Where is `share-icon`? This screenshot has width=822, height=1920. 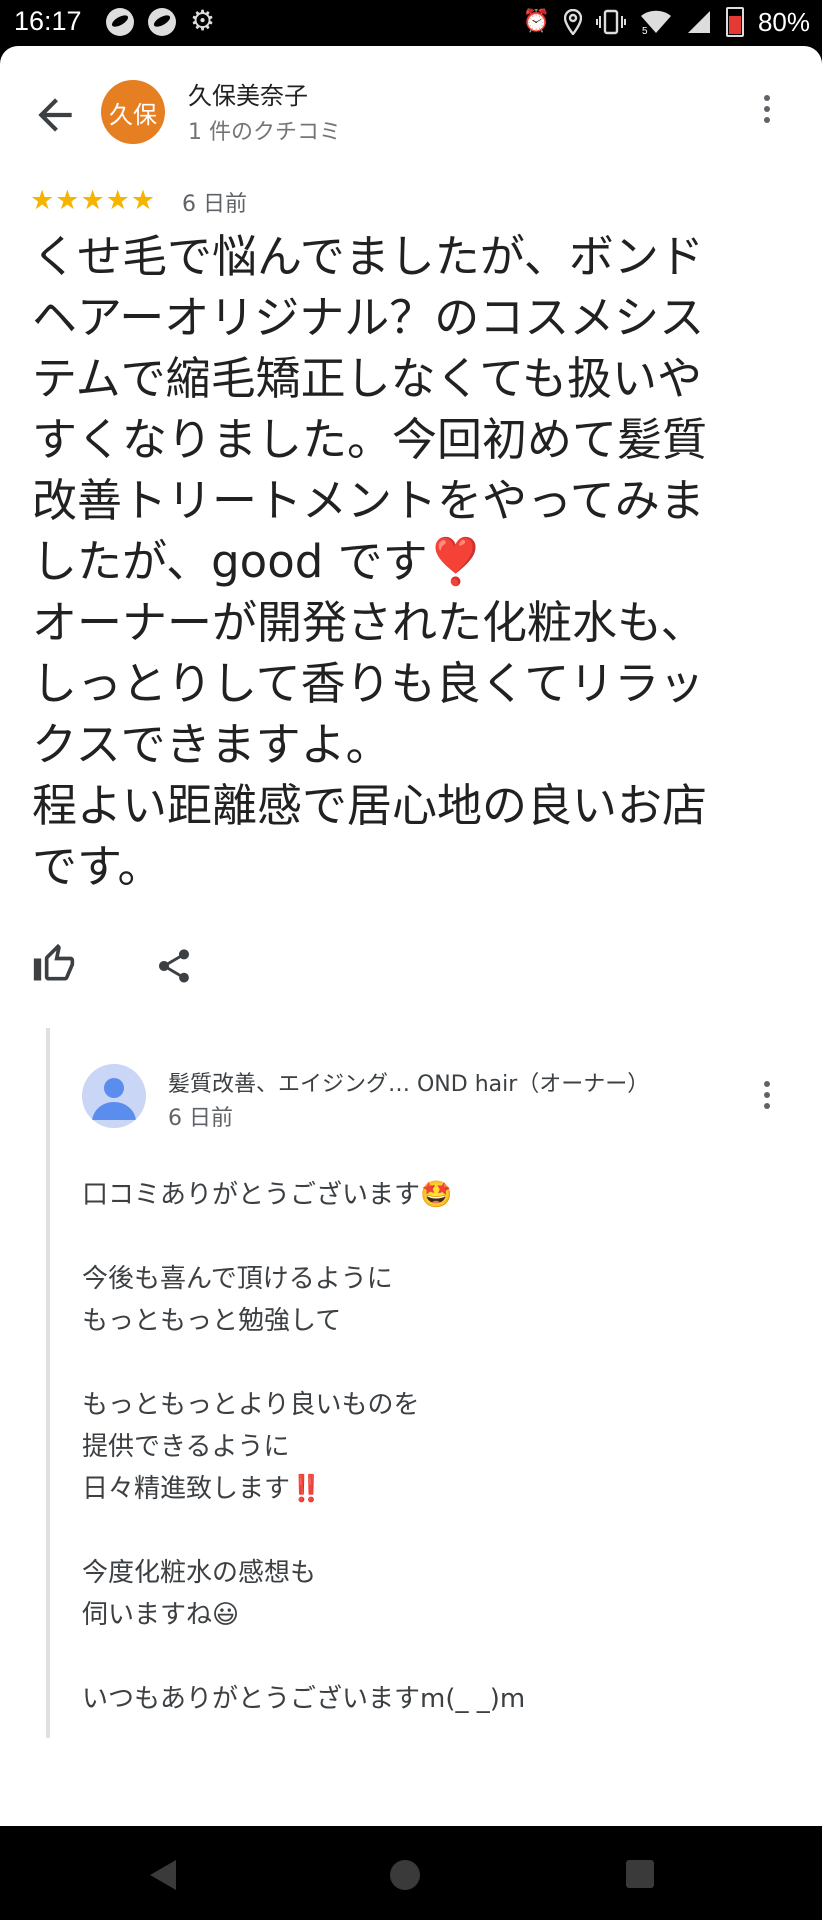
share-icon is located at coordinates (174, 966).